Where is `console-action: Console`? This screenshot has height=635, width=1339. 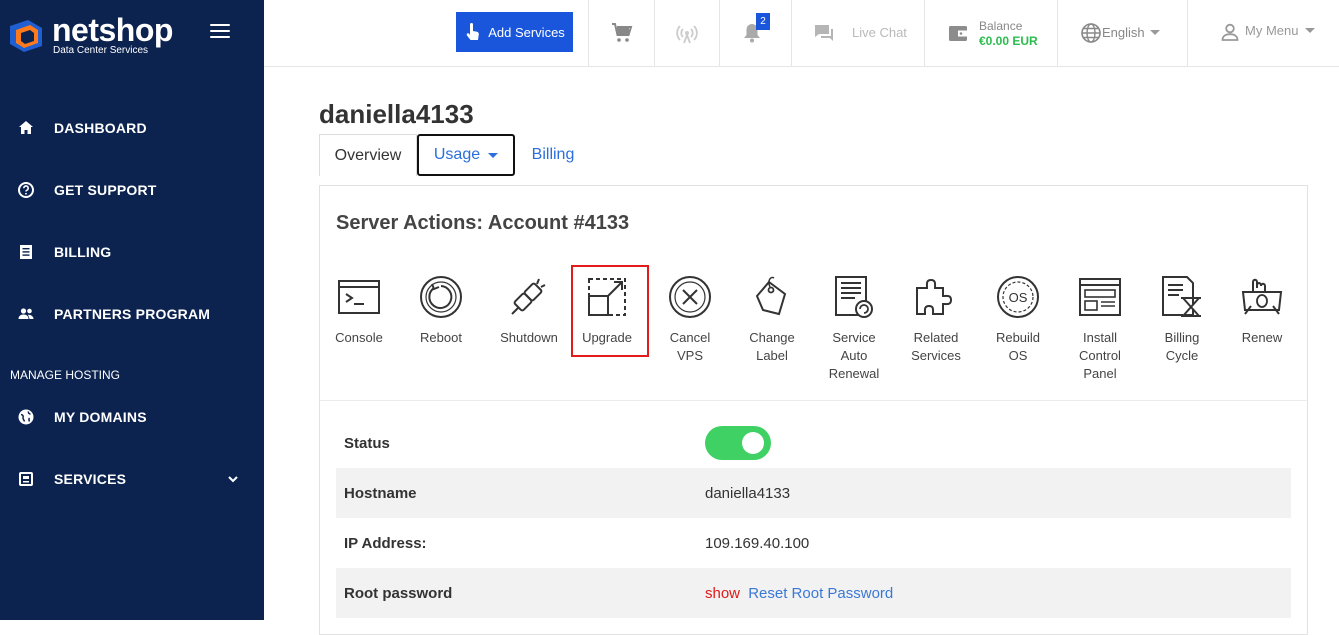
console-action: Console is located at coordinates (359, 310).